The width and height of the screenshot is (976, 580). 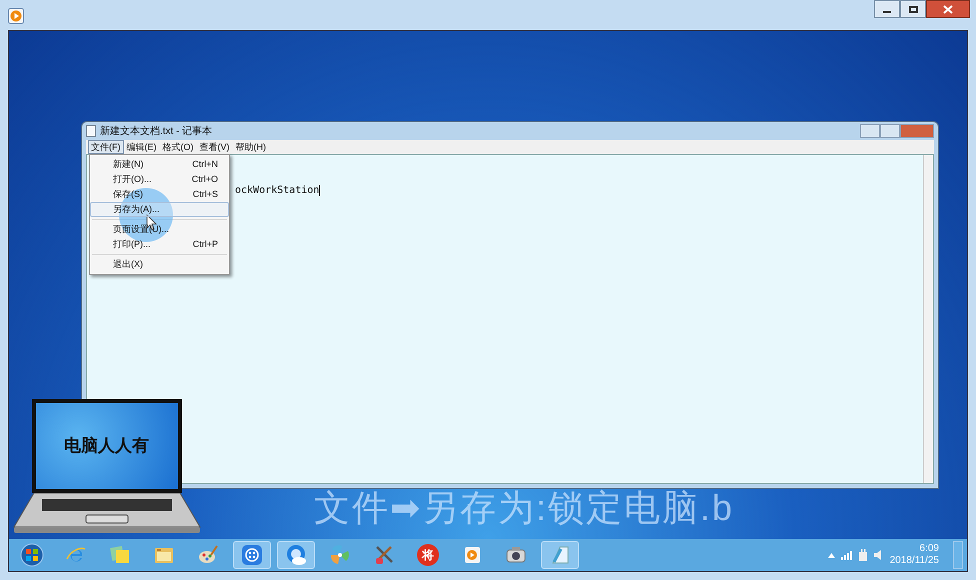 What do you see at coordinates (156, 131) in the screenshot?
I see `window-title: 新建文本文档.txt - 记事本` at bounding box center [156, 131].